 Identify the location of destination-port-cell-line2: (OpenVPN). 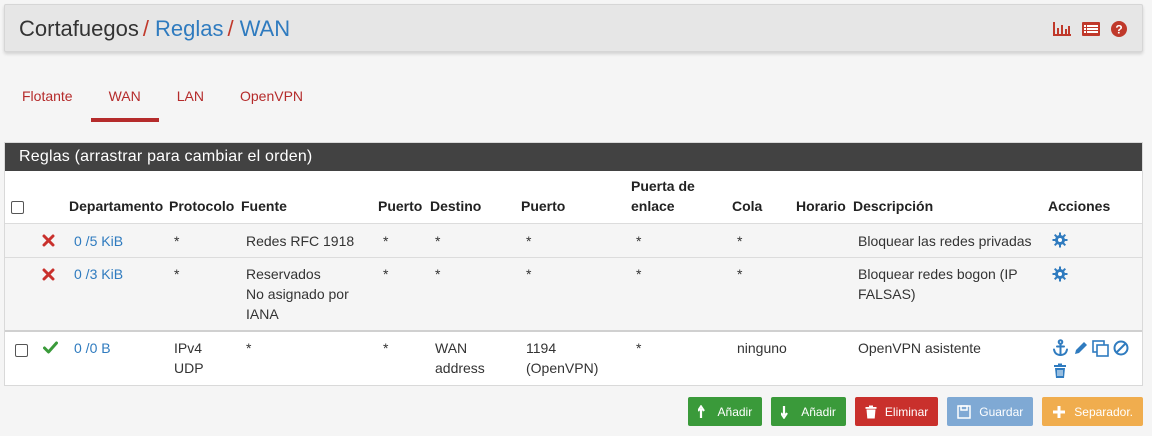
(562, 368).